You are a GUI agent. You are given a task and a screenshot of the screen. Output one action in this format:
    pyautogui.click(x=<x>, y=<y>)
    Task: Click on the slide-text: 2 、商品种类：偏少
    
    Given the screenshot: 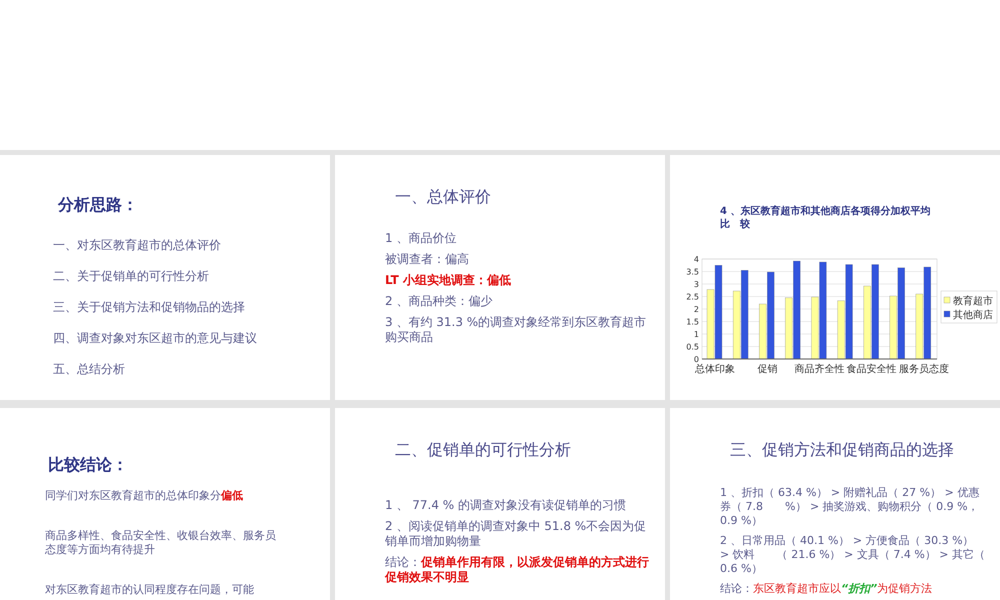 What is the action you would take?
    pyautogui.click(x=439, y=301)
    